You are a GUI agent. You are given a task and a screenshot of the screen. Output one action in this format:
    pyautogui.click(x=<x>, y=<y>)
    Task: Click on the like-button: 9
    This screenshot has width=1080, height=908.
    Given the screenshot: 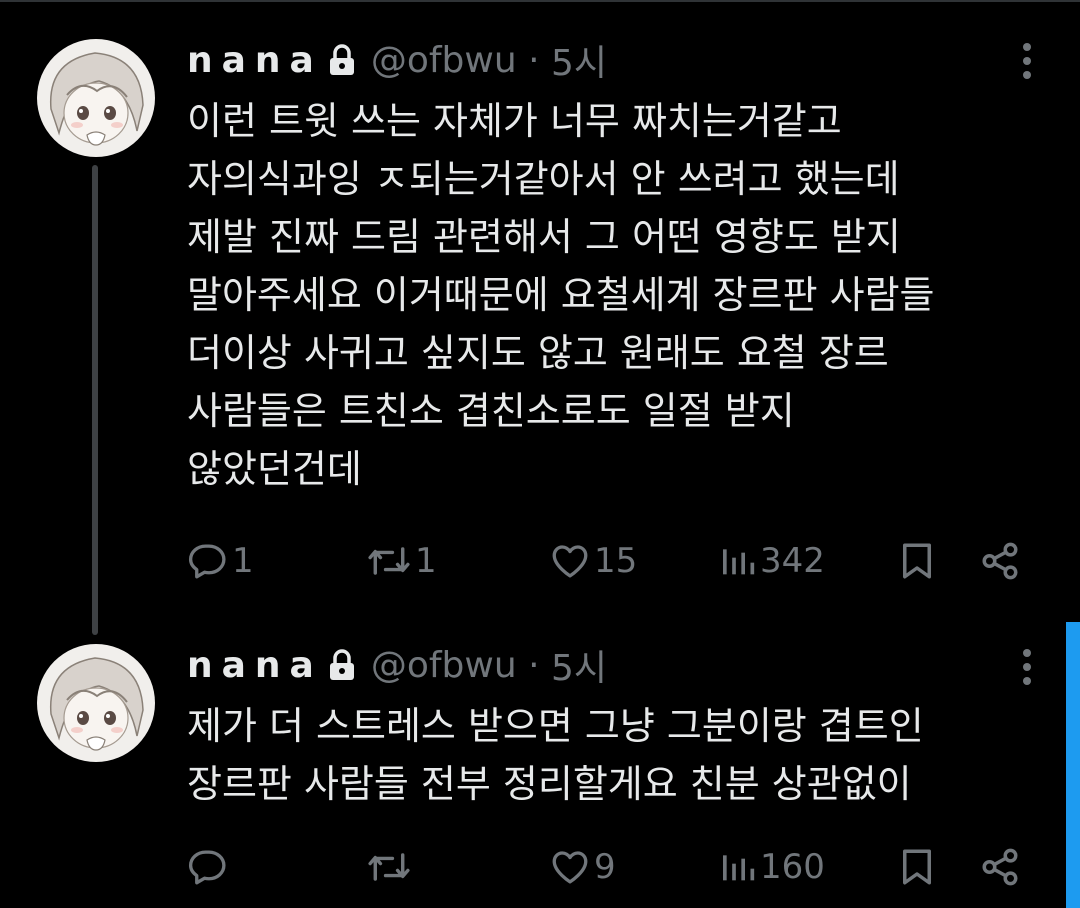 What is the action you would take?
    pyautogui.click(x=582, y=867)
    